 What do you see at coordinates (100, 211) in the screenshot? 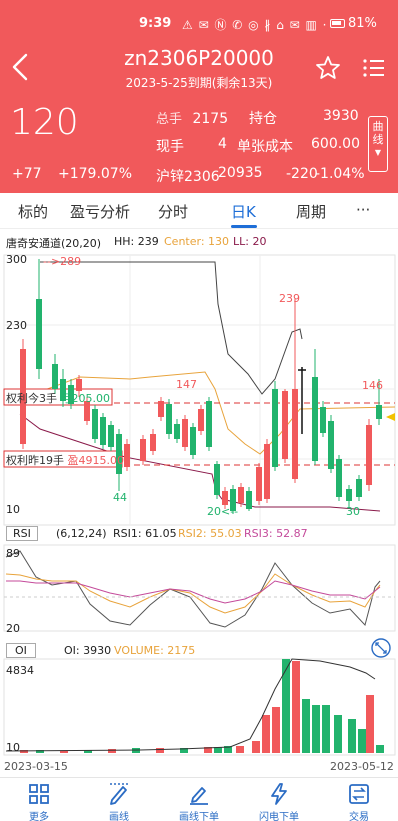
I see `tab-pnl-analysis: 盈亏分析` at bounding box center [100, 211].